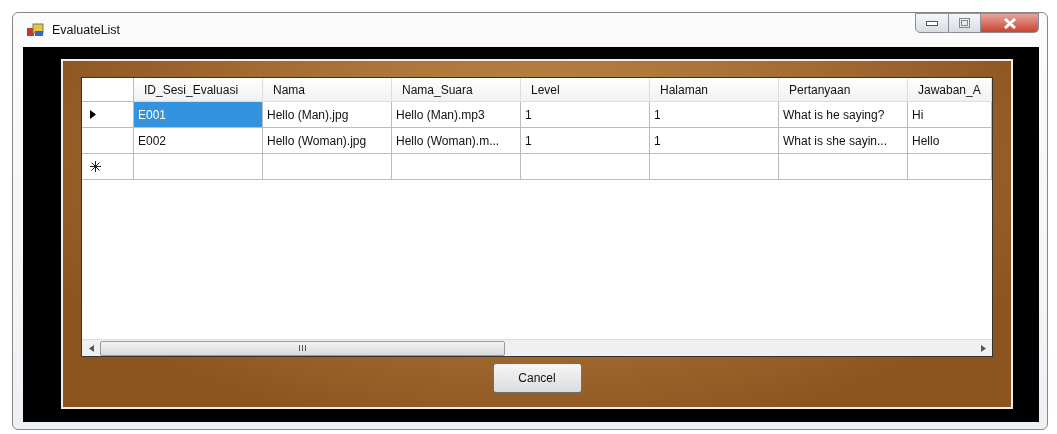 The height and width of the screenshot is (434, 1057). I want to click on table-cell: Hello (Man).mp3, so click(456, 115).